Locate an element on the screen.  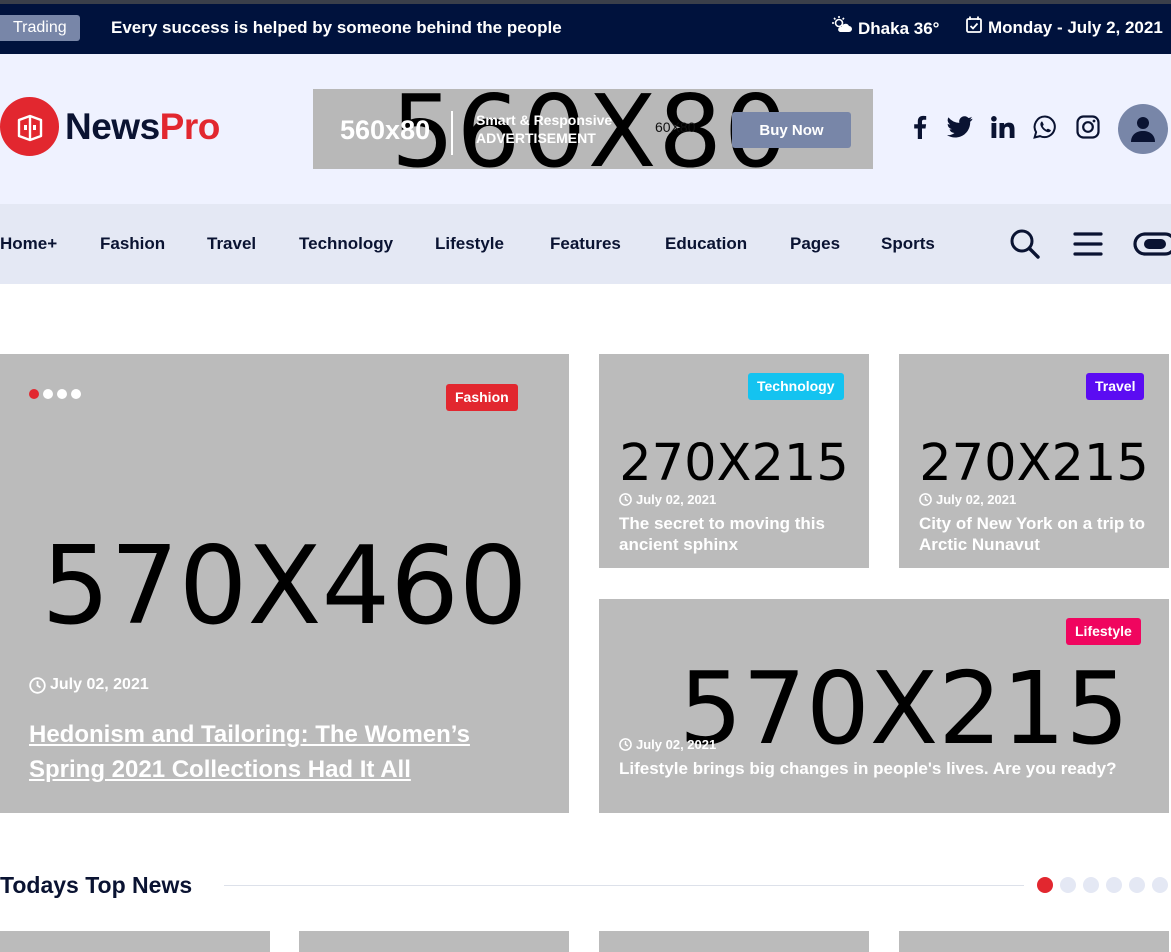
logo-text: NewsPro is located at coordinates (142, 127).